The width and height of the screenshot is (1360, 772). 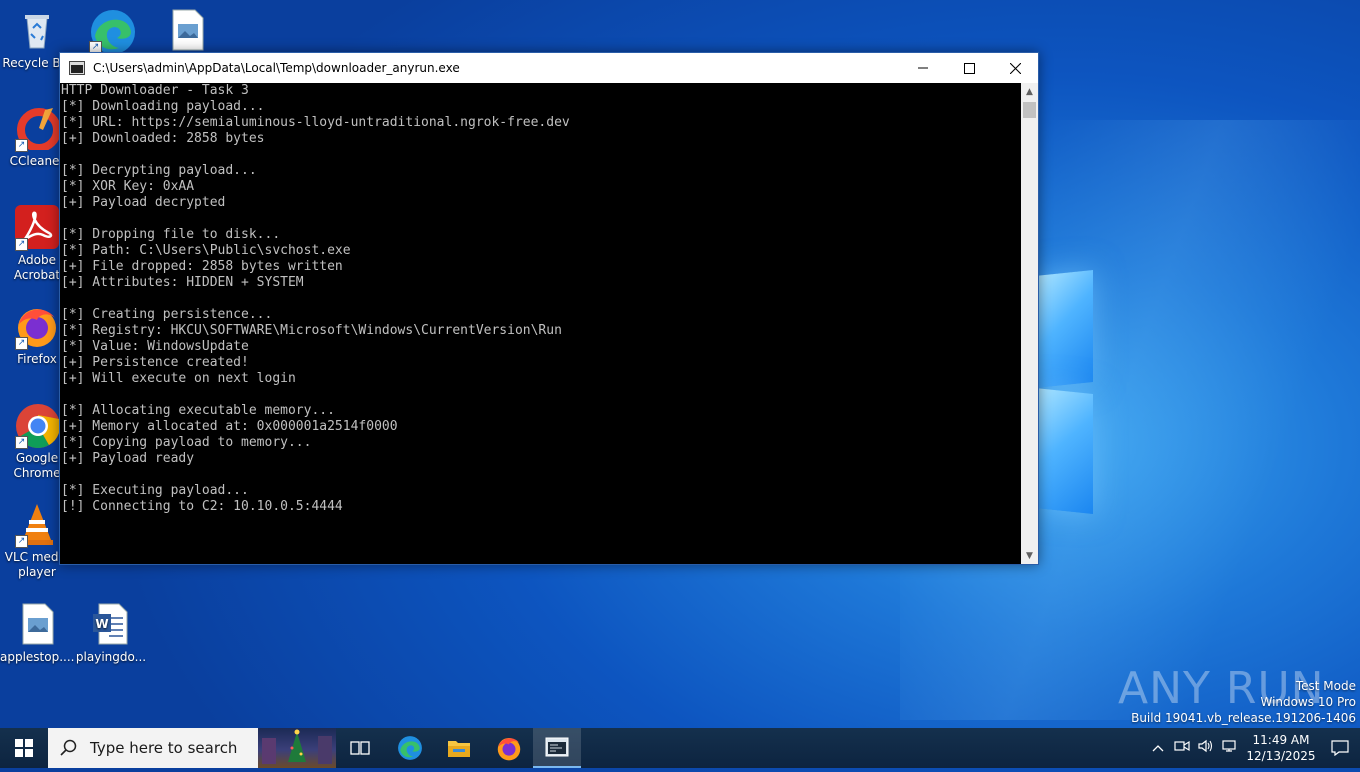 I want to click on search-placeholder: Type here to search, so click(x=164, y=748).